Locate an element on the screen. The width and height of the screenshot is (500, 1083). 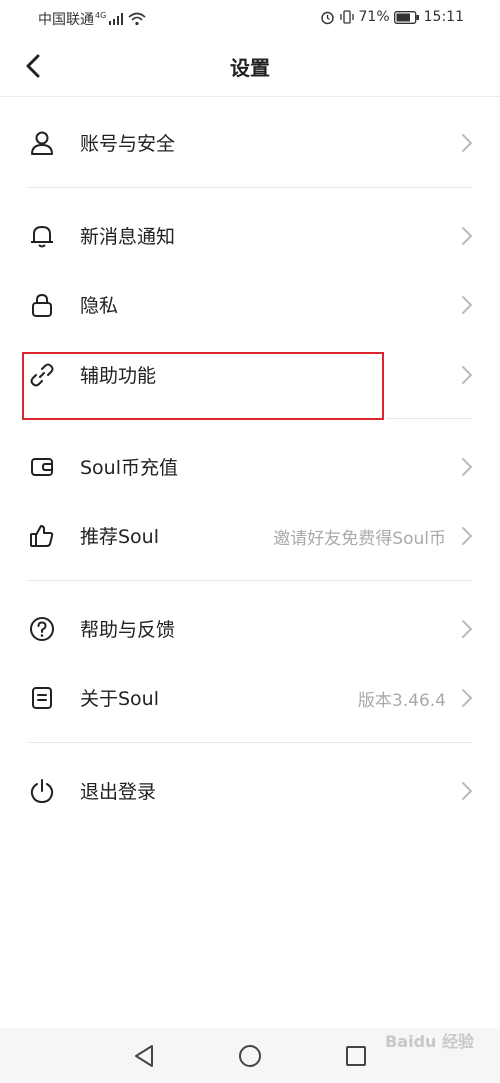
battery-icon is located at coordinates (406, 17).